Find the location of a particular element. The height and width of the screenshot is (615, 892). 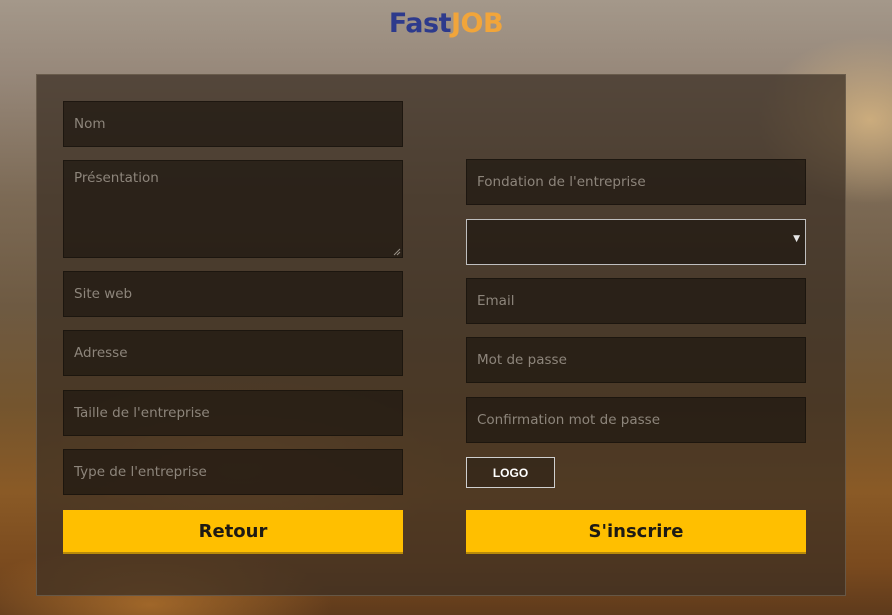

site-web-placeholder: Site web is located at coordinates (103, 294).